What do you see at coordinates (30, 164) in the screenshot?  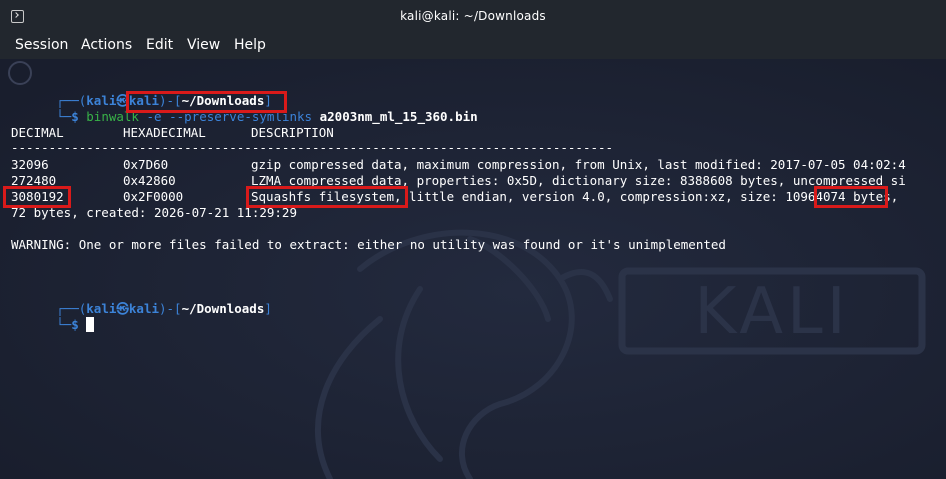 I see `row-1-decimal: 32096` at bounding box center [30, 164].